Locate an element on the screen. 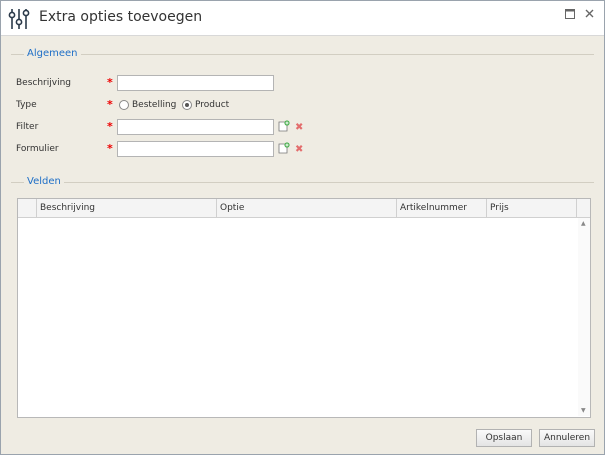  section-title-fields: Velden is located at coordinates (44, 181).